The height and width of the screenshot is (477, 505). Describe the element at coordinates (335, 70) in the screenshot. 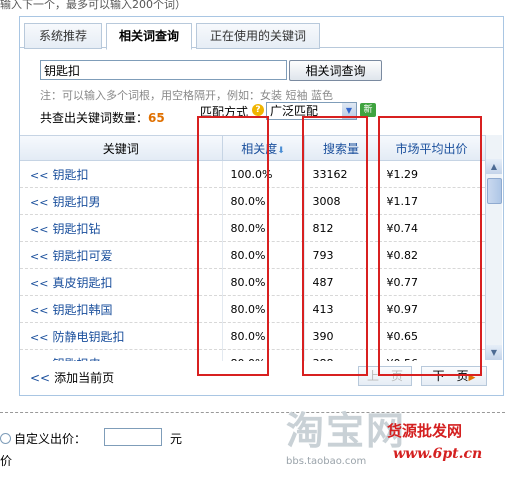

I see `related-search-button: 相关词查询` at that location.